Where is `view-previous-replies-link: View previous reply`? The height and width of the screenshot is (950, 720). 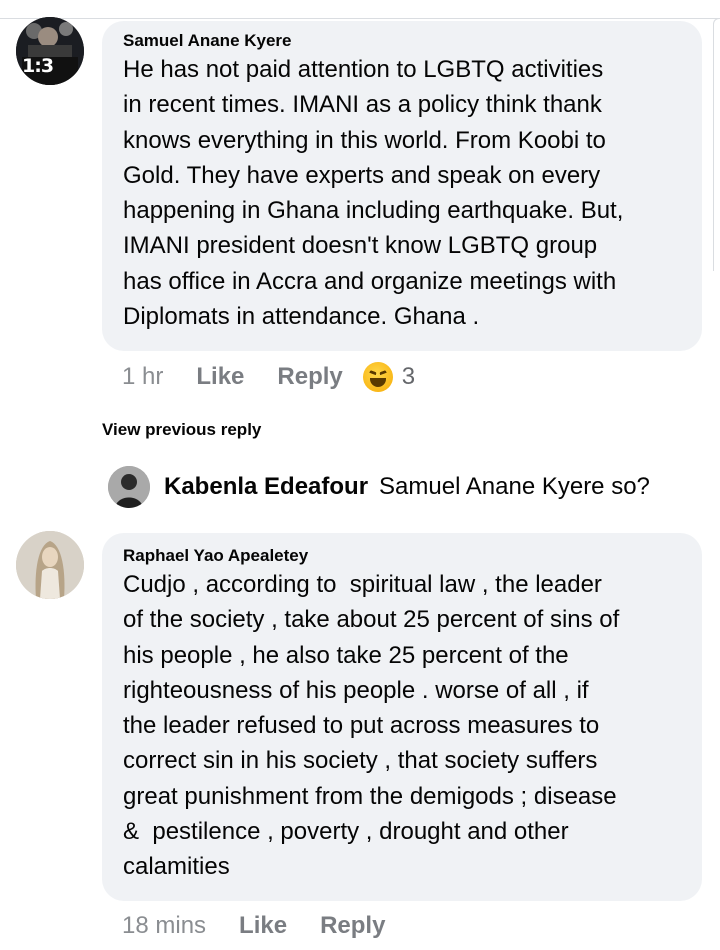
view-previous-replies-link: View previous reply is located at coordinates (181, 430).